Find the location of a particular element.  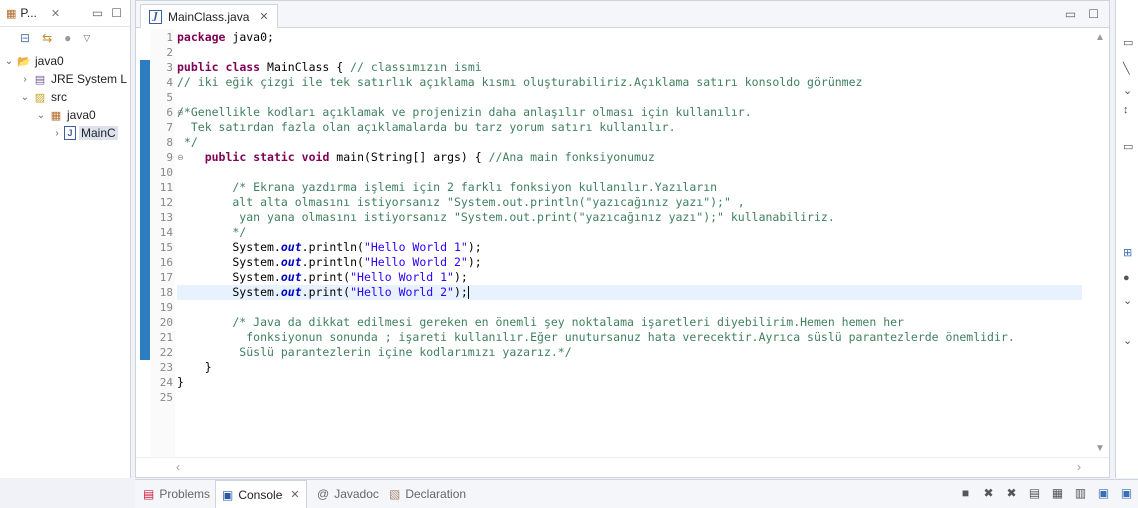

code-line: System.out.println("Hello World 2"); is located at coordinates (629, 262).